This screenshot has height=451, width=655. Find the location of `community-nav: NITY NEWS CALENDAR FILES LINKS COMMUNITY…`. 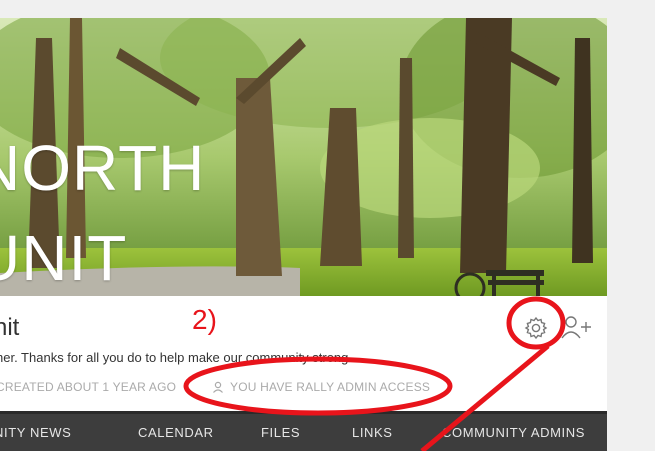

community-nav: NITY NEWS CALENDAR FILES LINKS COMMUNITY… is located at coordinates (303, 431).